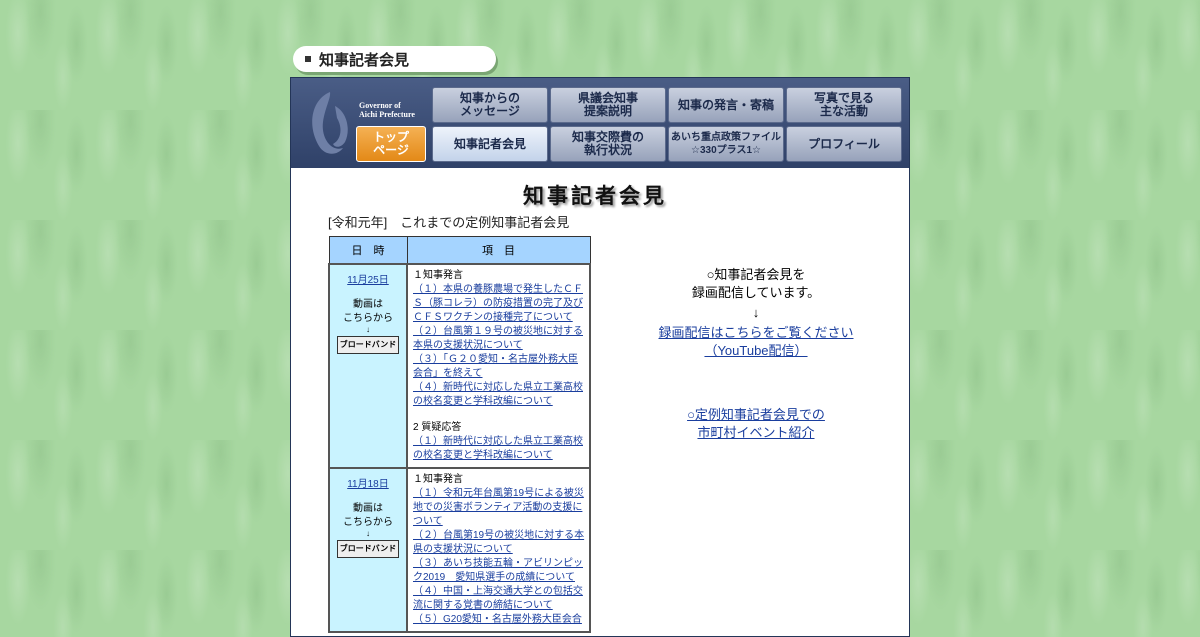  What do you see at coordinates (499, 571) in the screenshot?
I see `topic-link: （３）あいち技能五輪・アビリンピック2019 愛知県選手の成績について` at bounding box center [499, 571].